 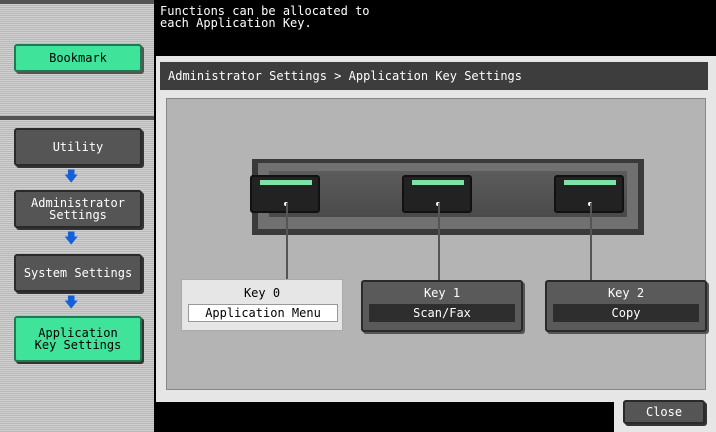 I want to click on sidebar-item-label: Application Key Settings, so click(x=78, y=339).